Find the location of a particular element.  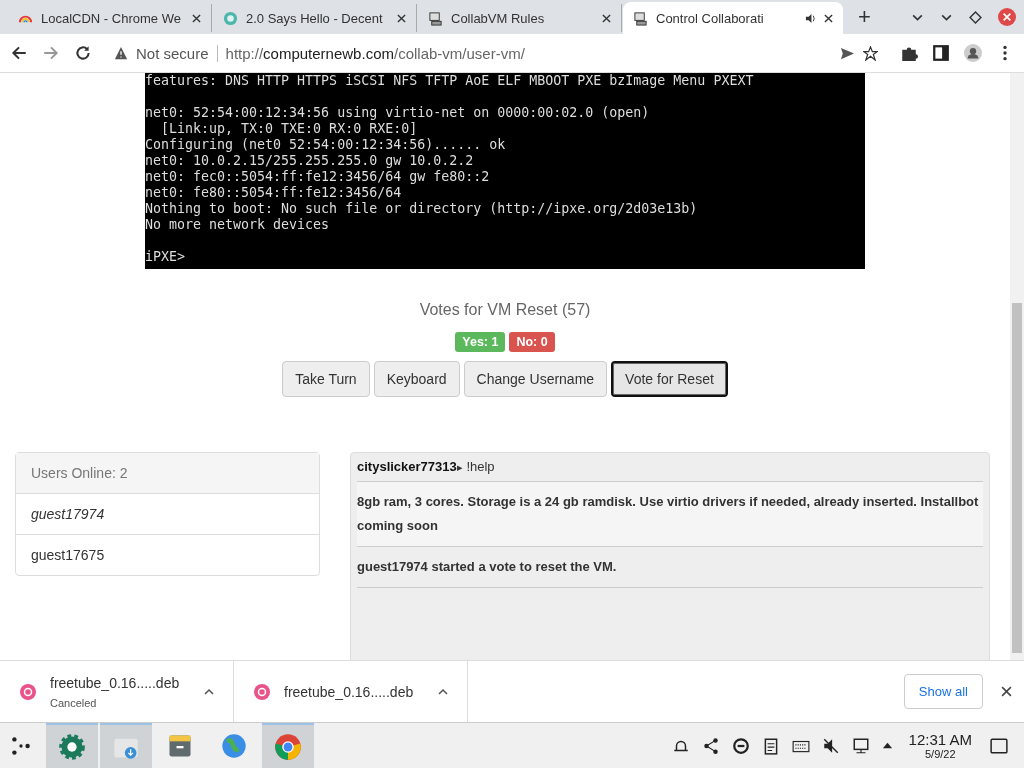

network-icon is located at coordinates (860, 745).